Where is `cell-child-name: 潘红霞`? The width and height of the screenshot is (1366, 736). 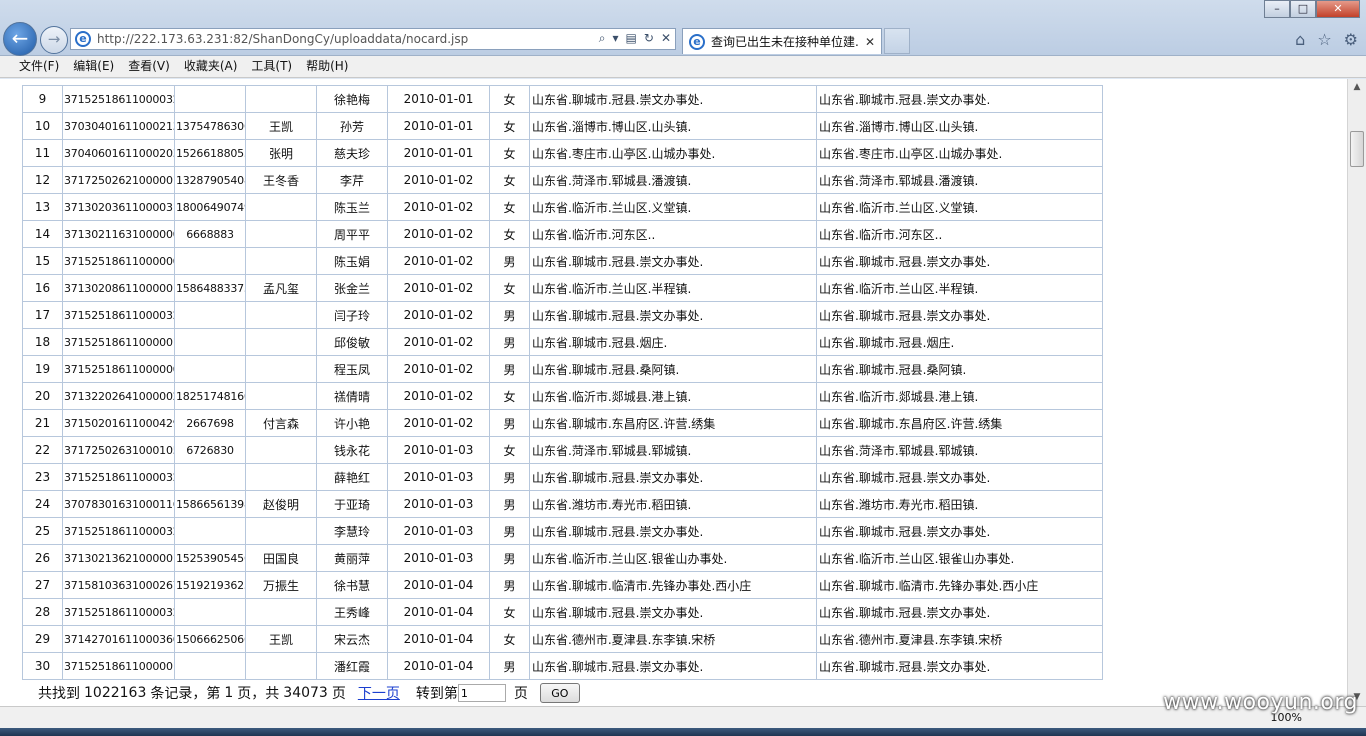
cell-child-name: 潘红霞 is located at coordinates (352, 666).